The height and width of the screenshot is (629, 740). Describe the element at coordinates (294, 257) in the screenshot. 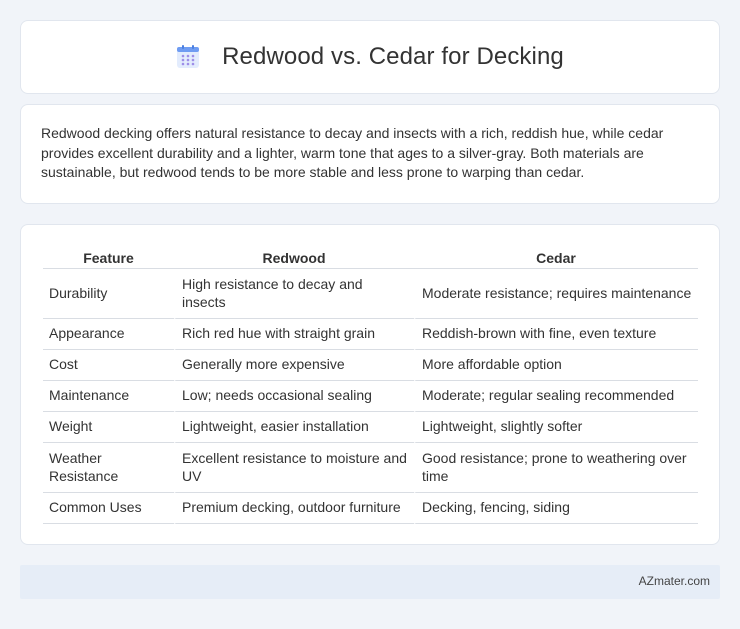

I see `header-redwood: Redwood` at that location.